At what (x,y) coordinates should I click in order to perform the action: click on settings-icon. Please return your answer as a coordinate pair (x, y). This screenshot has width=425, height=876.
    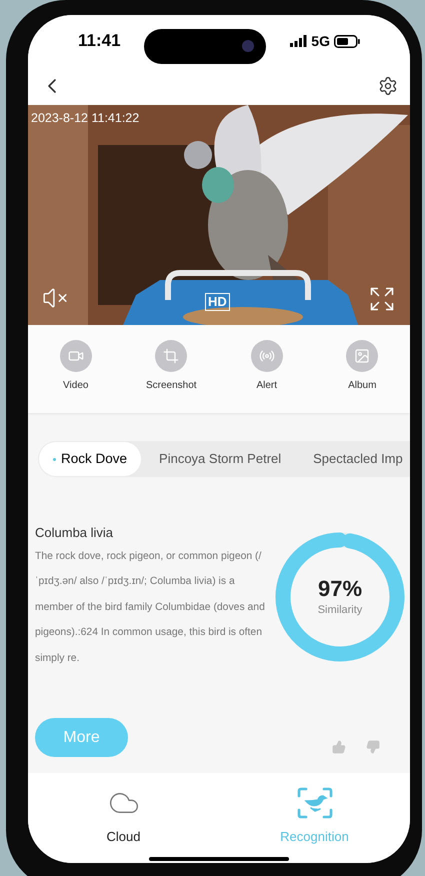
    Looking at the image, I should click on (388, 86).